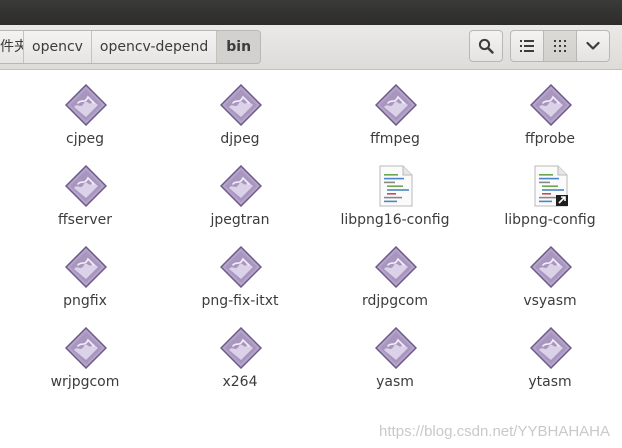 This screenshot has width=622, height=448. Describe the element at coordinates (85, 139) in the screenshot. I see `file-name-label: cjpeg` at that location.